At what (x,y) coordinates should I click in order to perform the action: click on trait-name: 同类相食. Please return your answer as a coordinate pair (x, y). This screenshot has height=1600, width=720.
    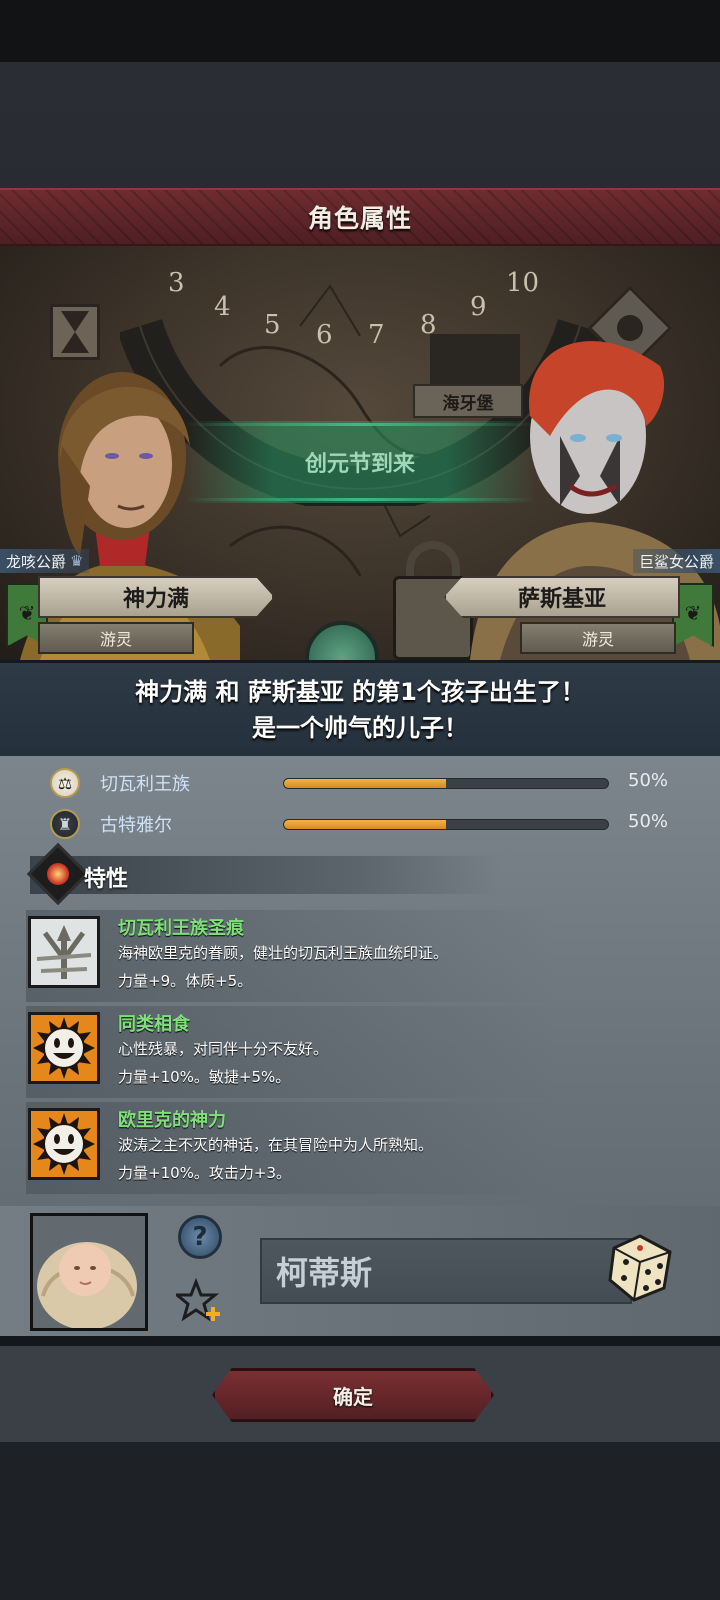
    Looking at the image, I should click on (154, 1024).